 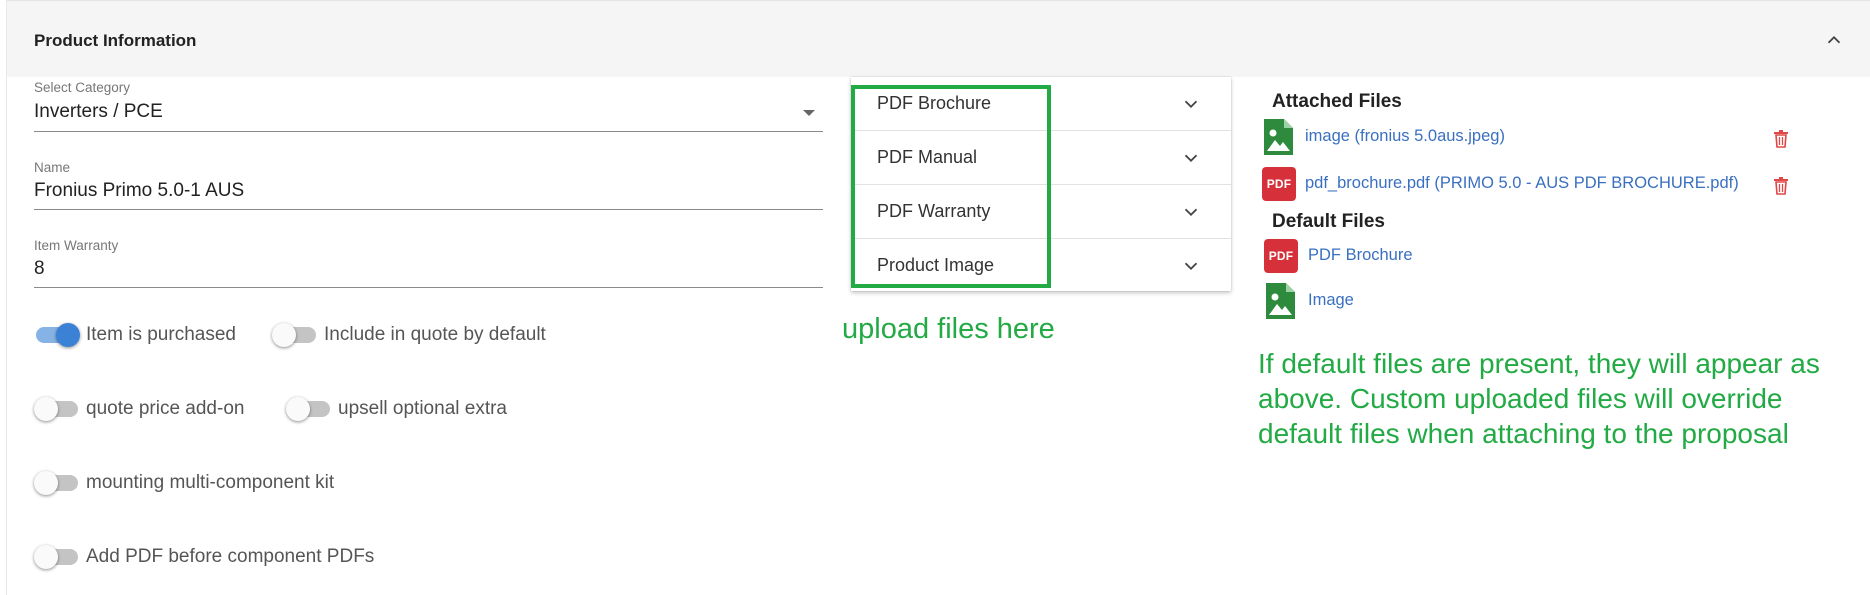 I want to click on toggle-label: Include in quote by default, so click(x=435, y=334).